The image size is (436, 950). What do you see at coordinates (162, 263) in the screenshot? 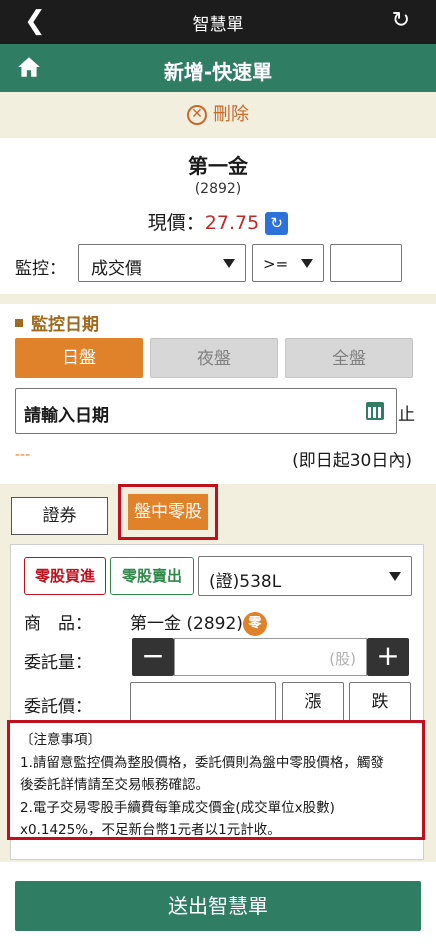
I see `monitor-field-select: 成交價` at bounding box center [162, 263].